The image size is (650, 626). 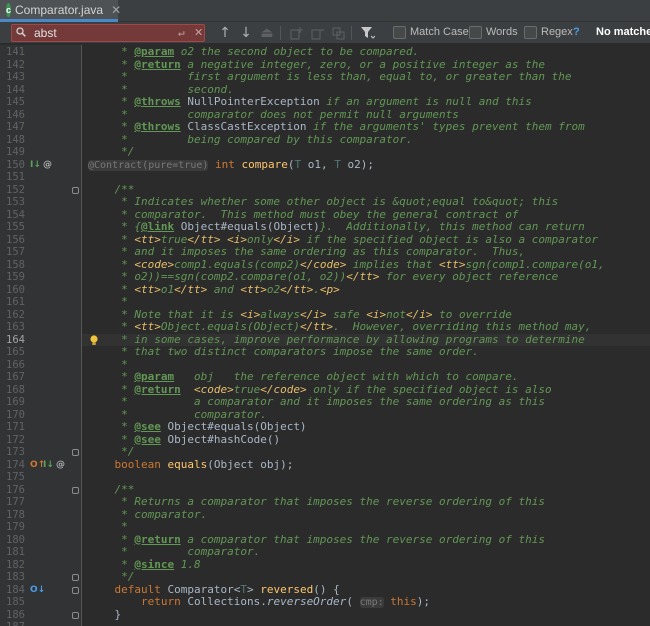 I want to click on regex-label: Regex, so click(x=557, y=32).